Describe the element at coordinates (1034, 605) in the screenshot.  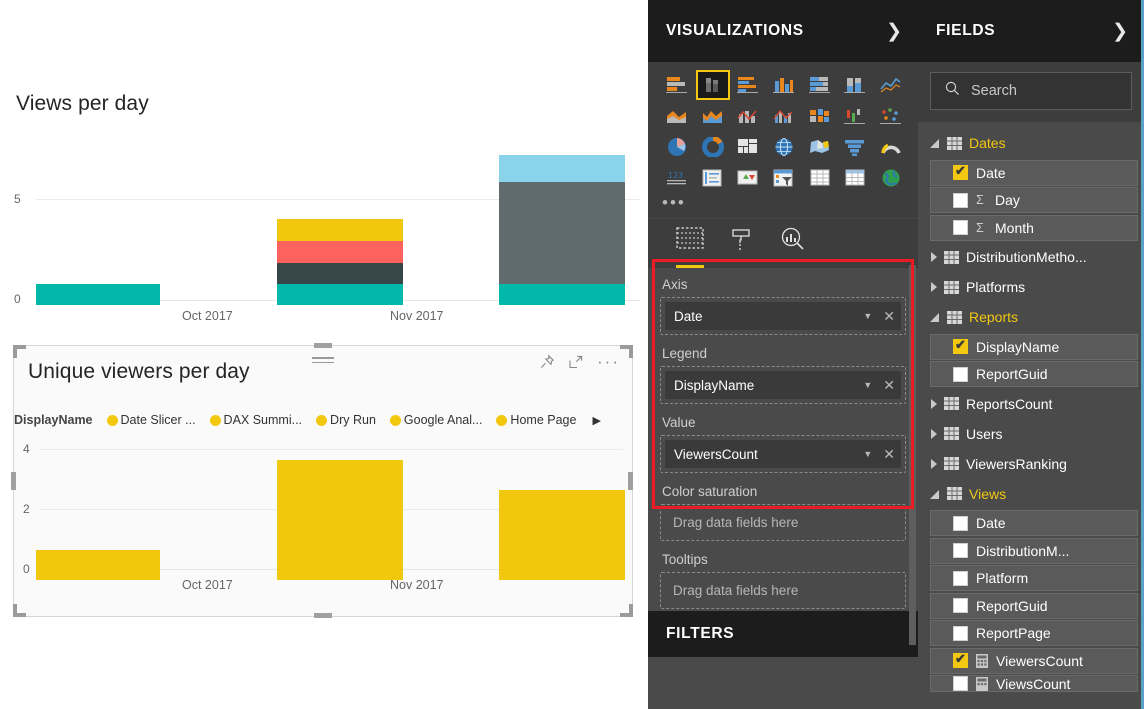
I see `field-views-reportguid: ReportGuid` at that location.